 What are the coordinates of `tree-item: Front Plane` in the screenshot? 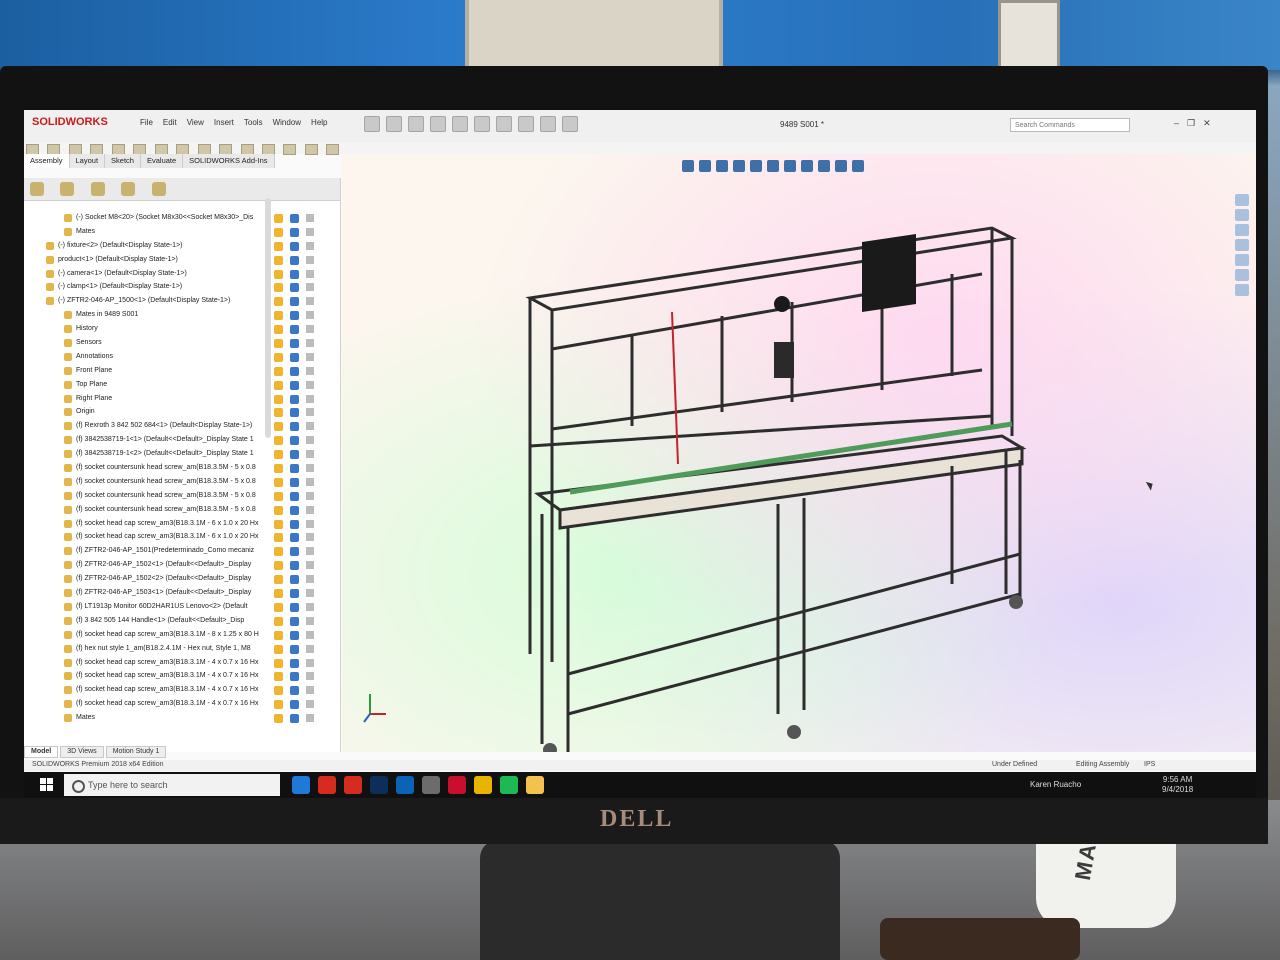 It's located at (182, 372).